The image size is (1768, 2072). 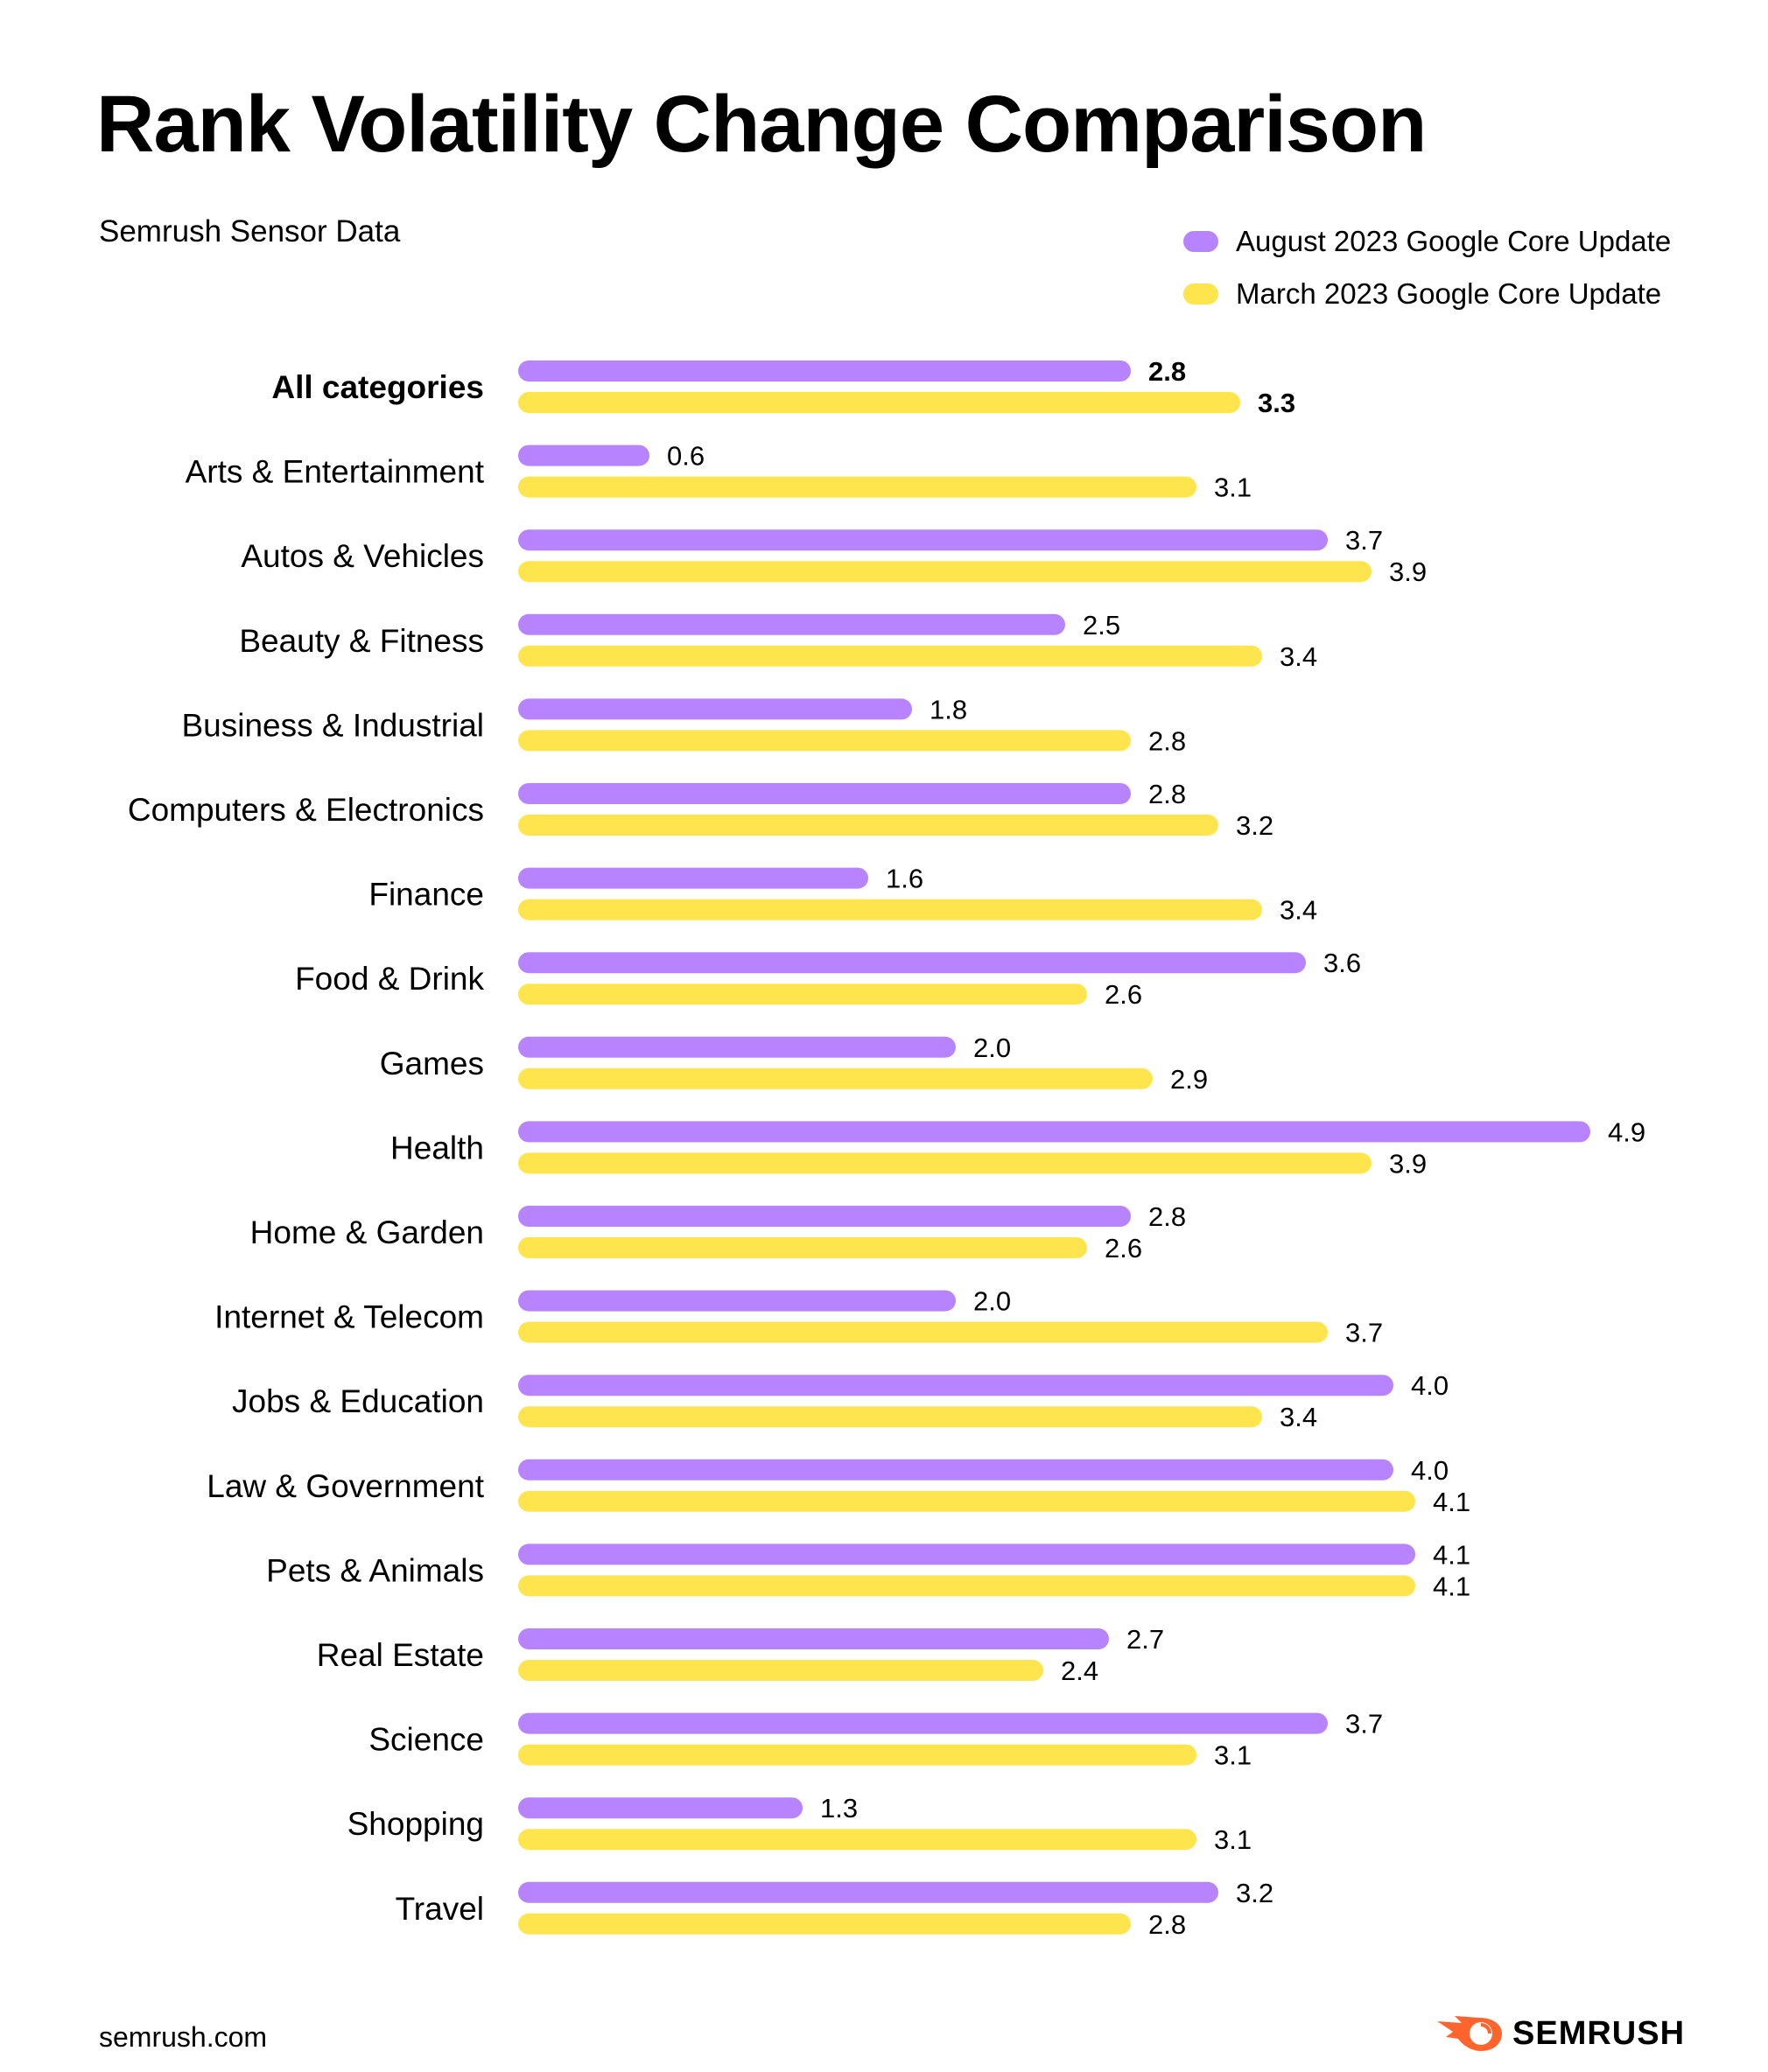 I want to click on value-label-august: 2.0, so click(x=992, y=1047).